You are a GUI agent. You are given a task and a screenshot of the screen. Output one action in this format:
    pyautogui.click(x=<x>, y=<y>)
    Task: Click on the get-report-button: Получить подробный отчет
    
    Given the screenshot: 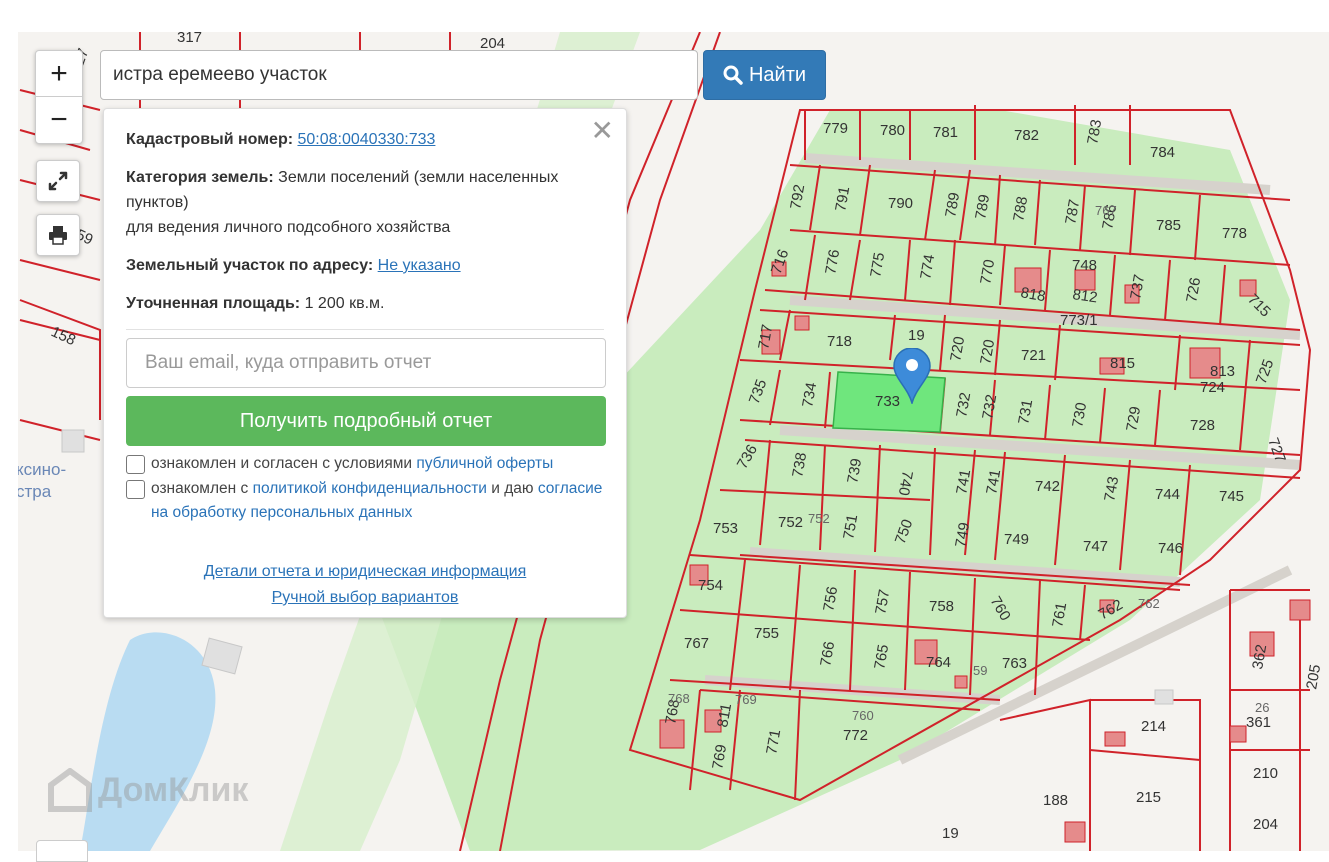 What is the action you would take?
    pyautogui.click(x=366, y=421)
    